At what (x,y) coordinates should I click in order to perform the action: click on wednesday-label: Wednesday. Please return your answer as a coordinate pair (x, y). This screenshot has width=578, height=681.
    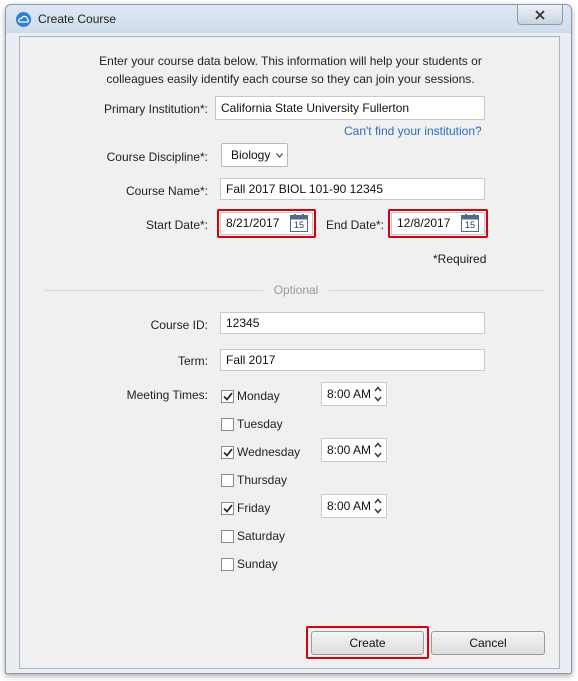
    Looking at the image, I should click on (269, 452).